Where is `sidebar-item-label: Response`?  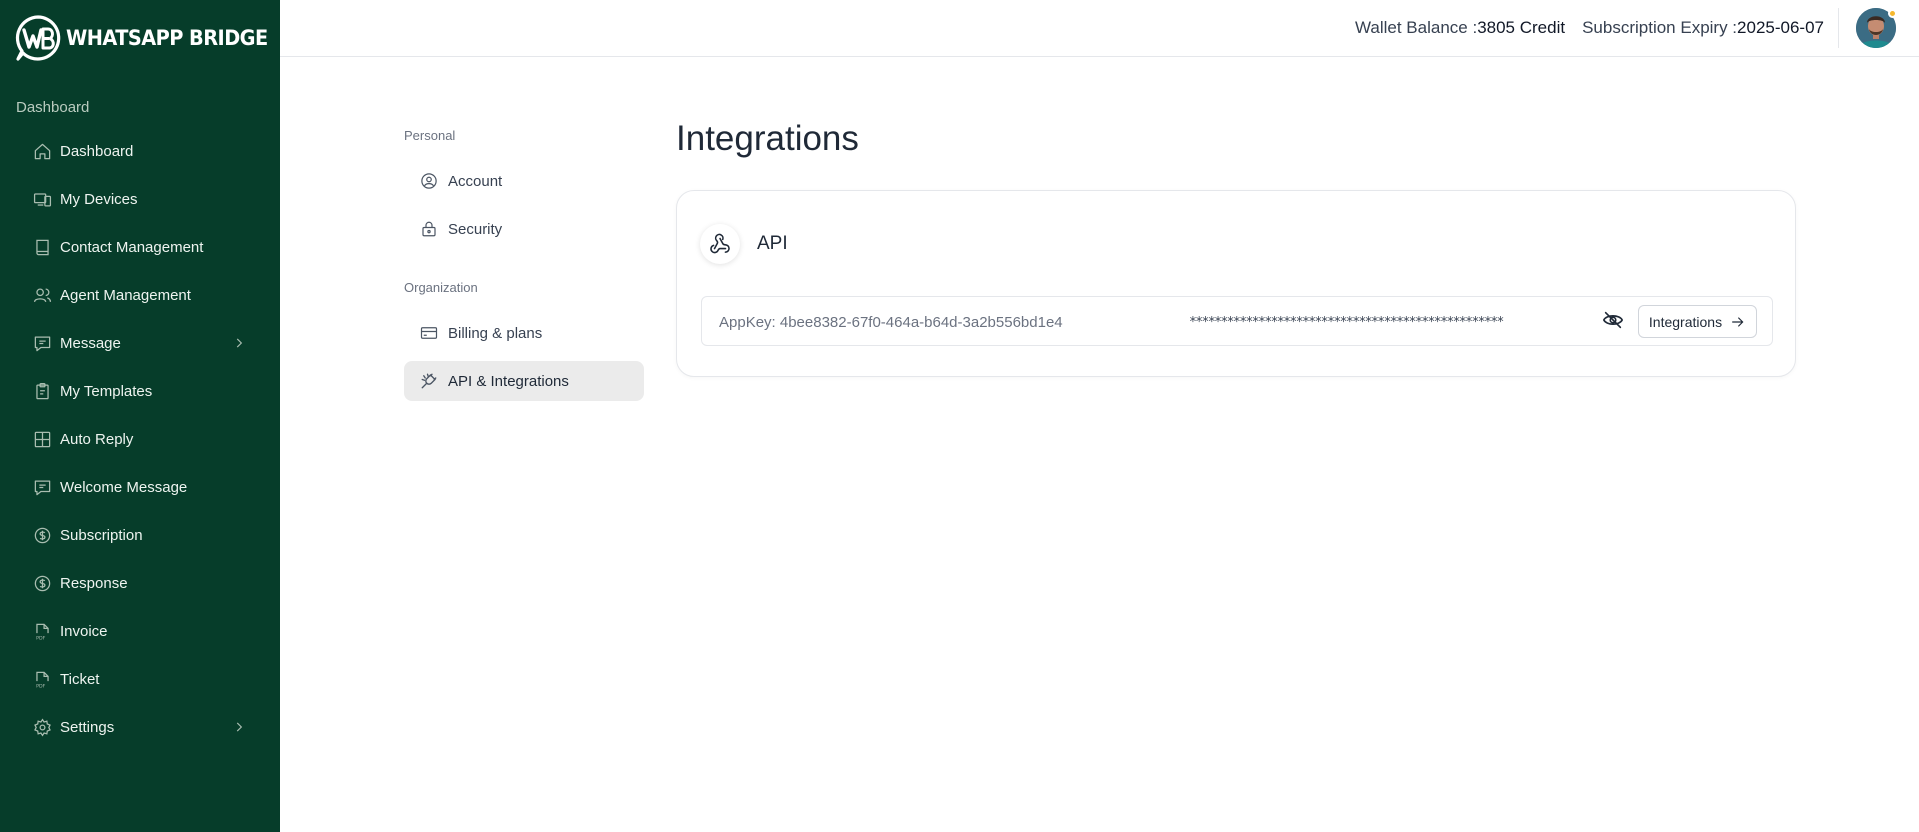 sidebar-item-label: Response is located at coordinates (94, 583).